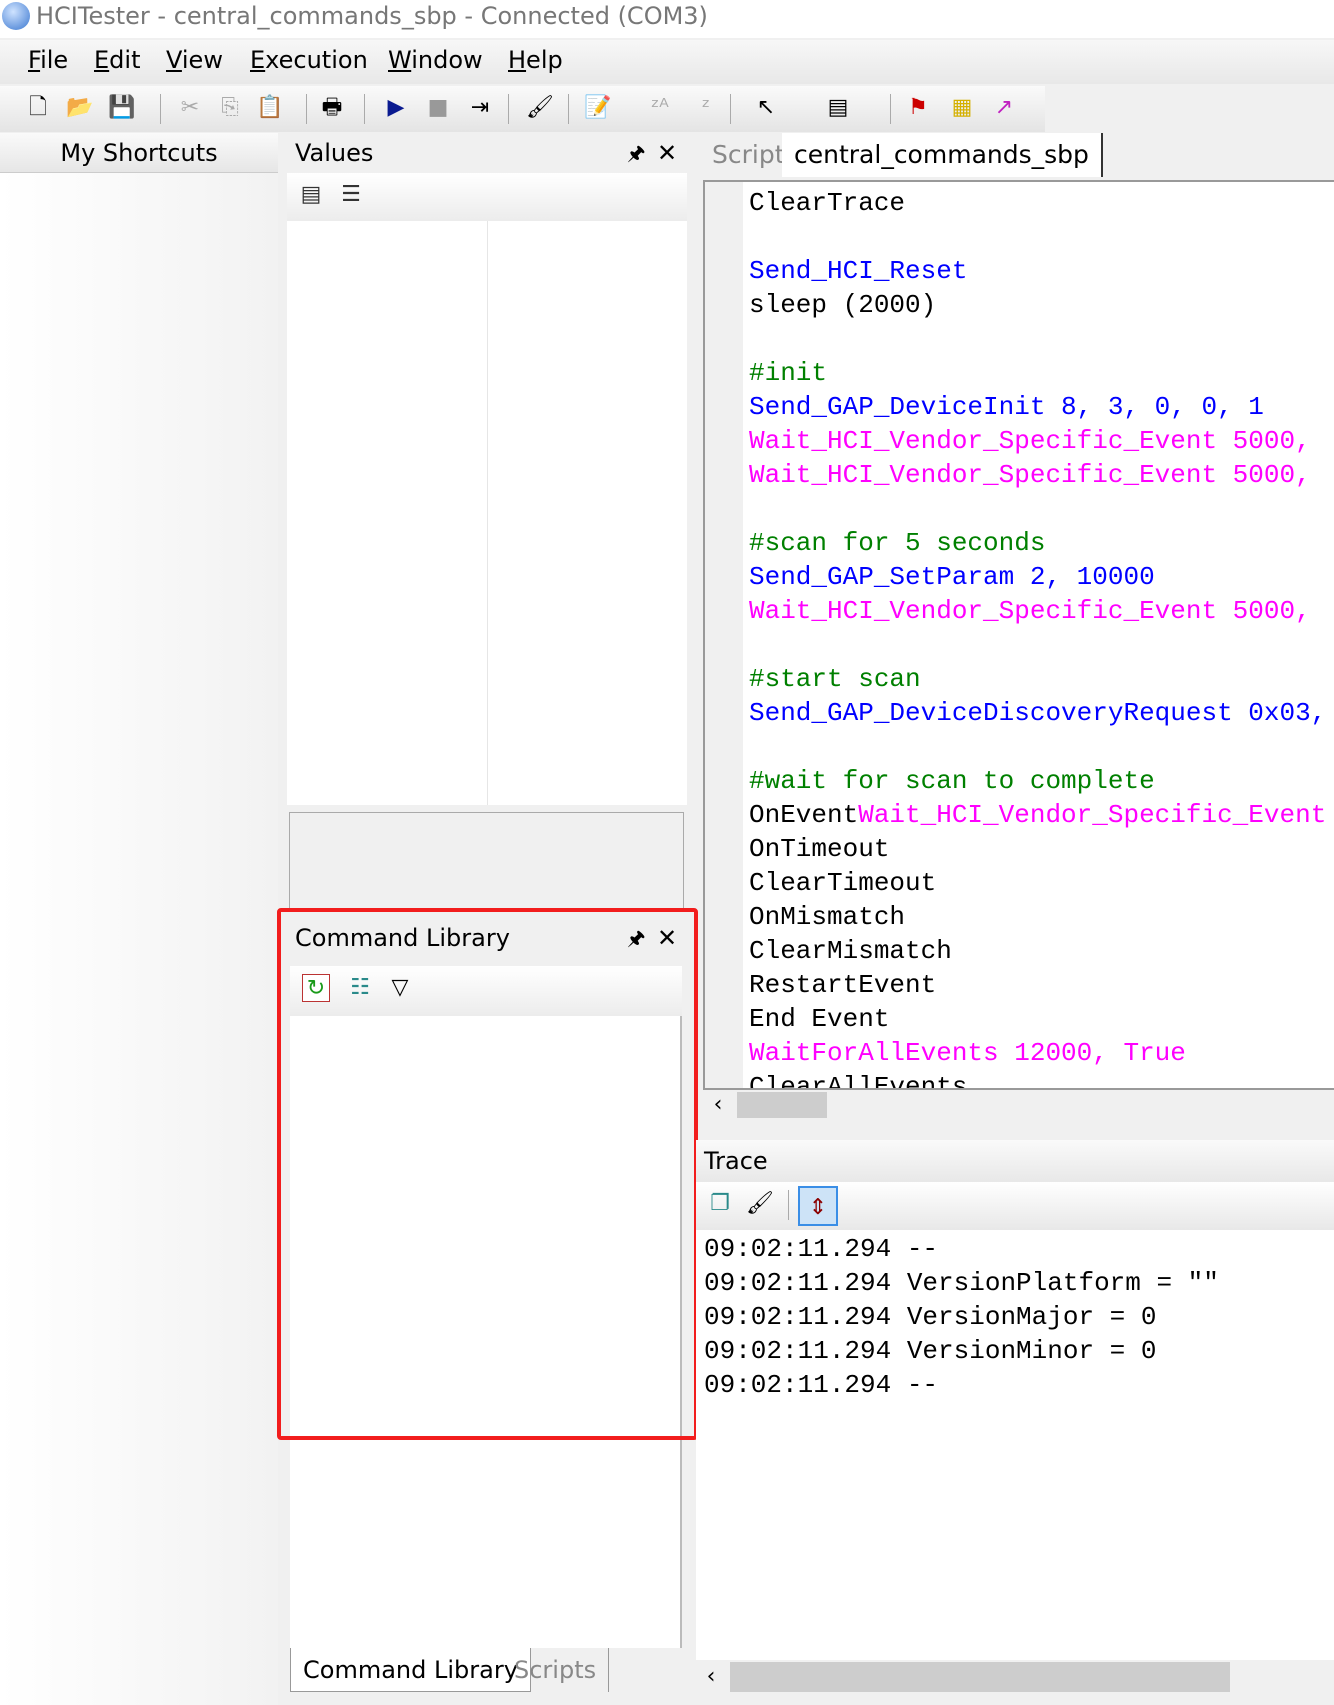  I want to click on code-line: End Event, so click(1037, 1019).